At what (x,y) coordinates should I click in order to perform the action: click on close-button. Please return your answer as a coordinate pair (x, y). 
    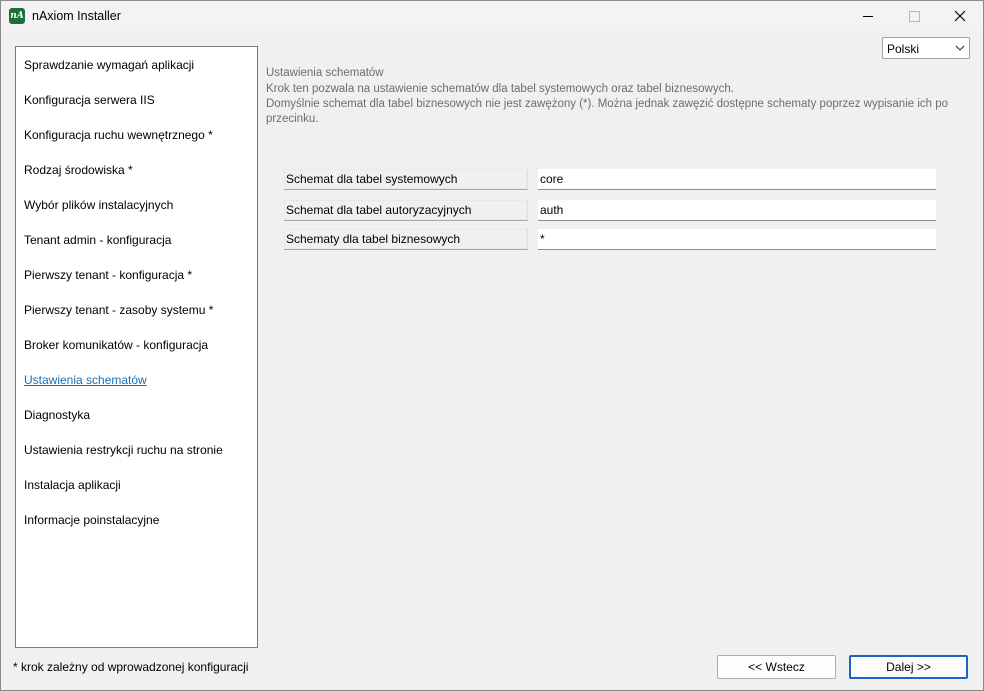
    Looking at the image, I should click on (960, 16).